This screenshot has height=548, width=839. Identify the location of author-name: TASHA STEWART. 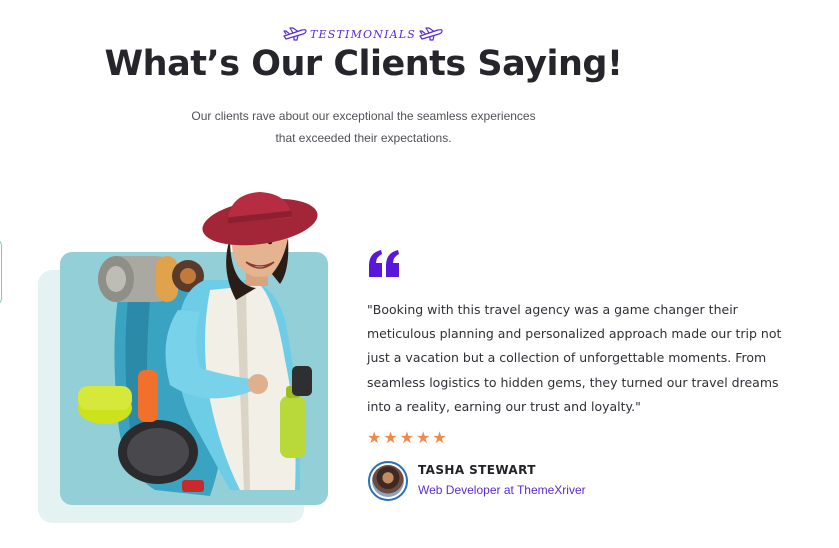
(477, 470).